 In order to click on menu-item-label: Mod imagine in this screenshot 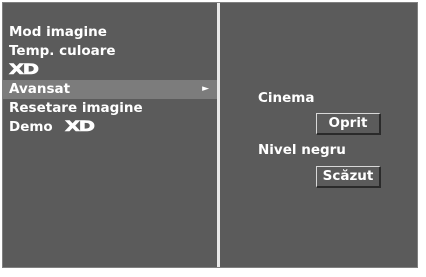, I will do `click(58, 32)`.